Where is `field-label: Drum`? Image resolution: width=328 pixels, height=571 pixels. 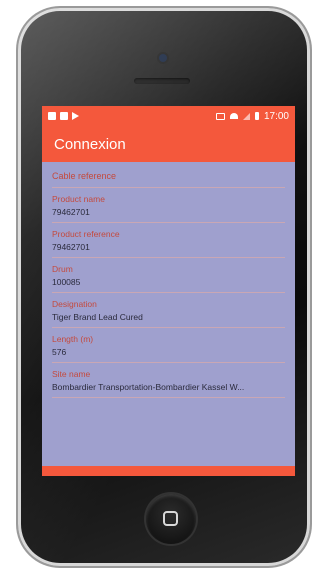 field-label: Drum is located at coordinates (62, 269).